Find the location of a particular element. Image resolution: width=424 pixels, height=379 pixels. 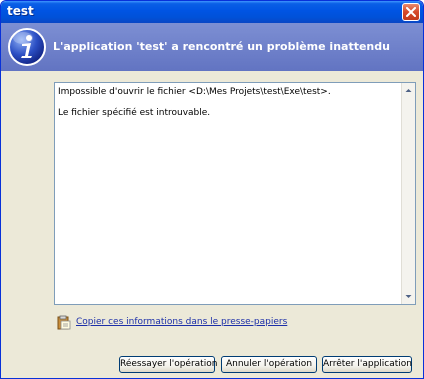

detail-line: Le fichier spécifié est introuvable. is located at coordinates (134, 113).